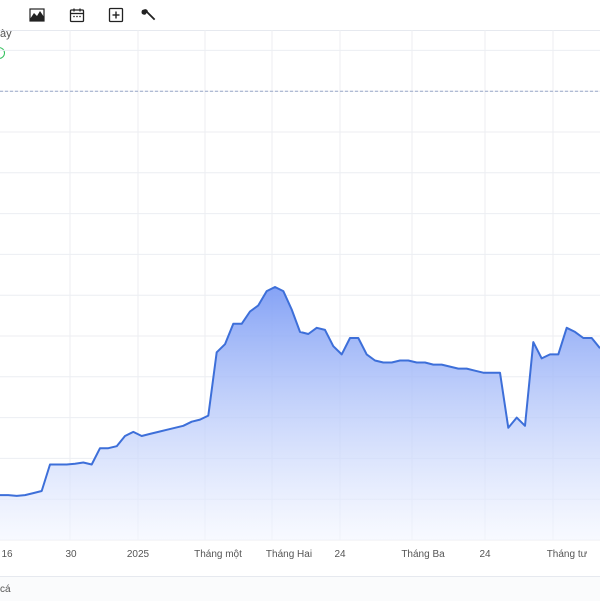  What do you see at coordinates (138, 554) in the screenshot?
I see `x-tick-label: 2025` at bounding box center [138, 554].